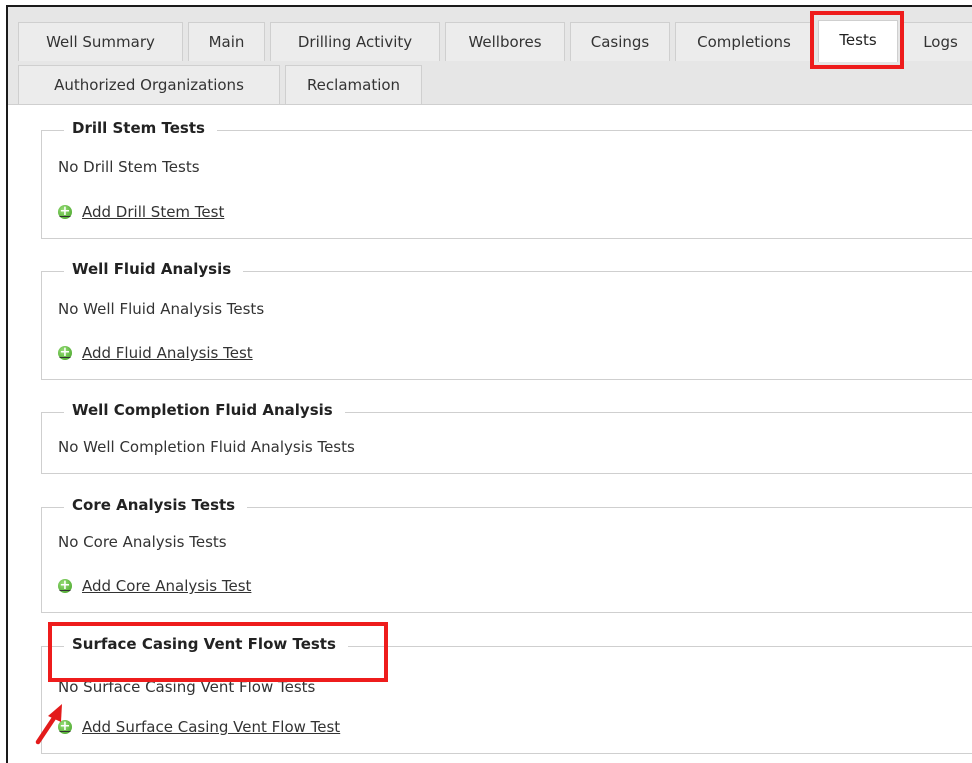 Image resolution: width=972 pixels, height=763 pixels. I want to click on add-core-analysis-test-link: + Add Core Analysis Test, so click(154, 586).